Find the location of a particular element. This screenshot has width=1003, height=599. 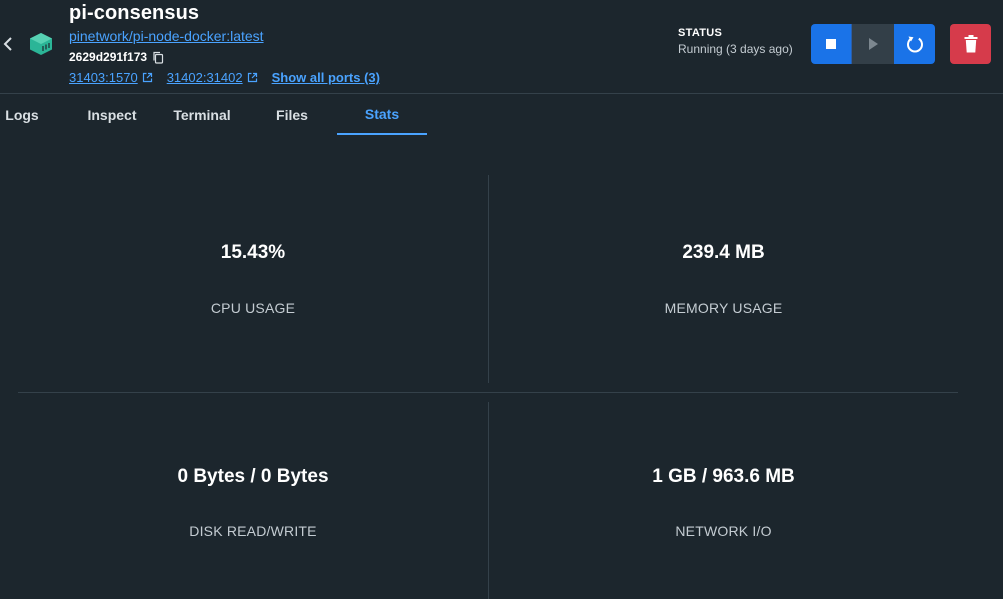

restart-button is located at coordinates (914, 44).